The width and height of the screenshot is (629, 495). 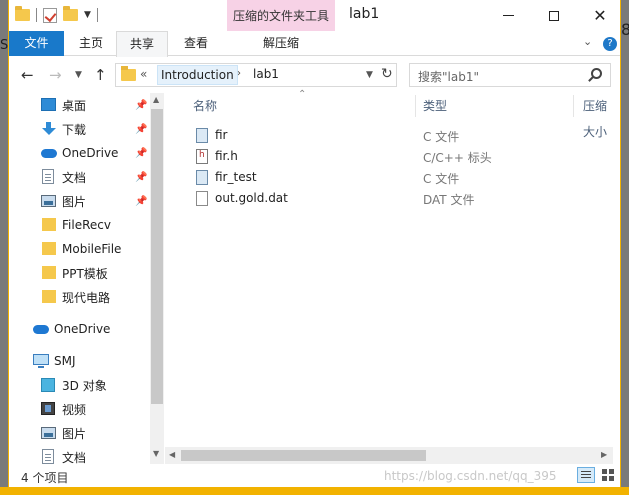 I want to click on close-button: ✕, so click(x=598, y=15).